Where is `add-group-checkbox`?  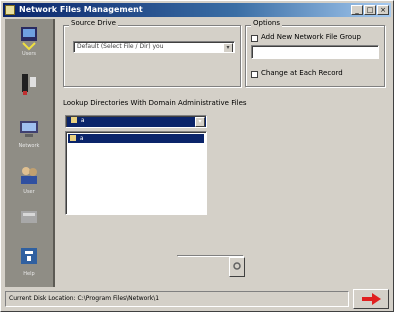 add-group-checkbox is located at coordinates (254, 38).